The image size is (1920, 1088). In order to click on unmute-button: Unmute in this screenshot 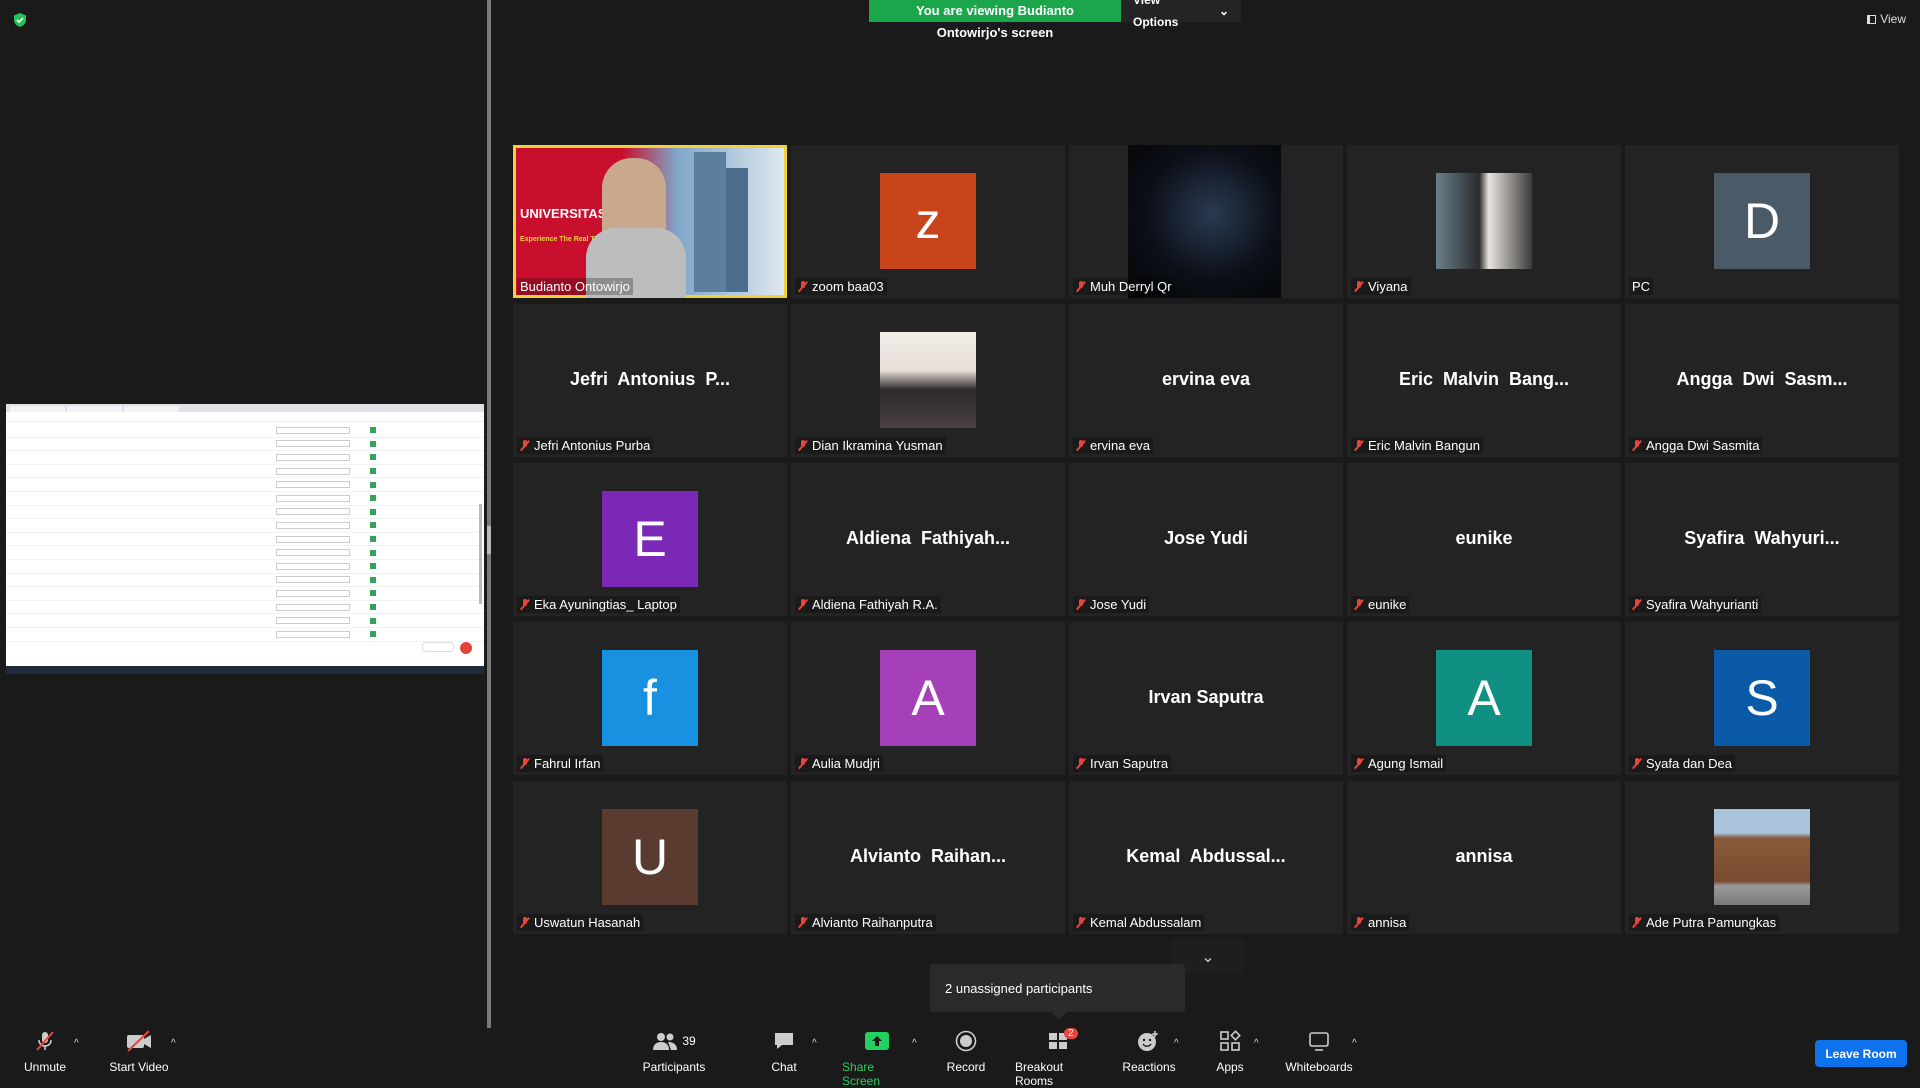, I will do `click(45, 1052)`.